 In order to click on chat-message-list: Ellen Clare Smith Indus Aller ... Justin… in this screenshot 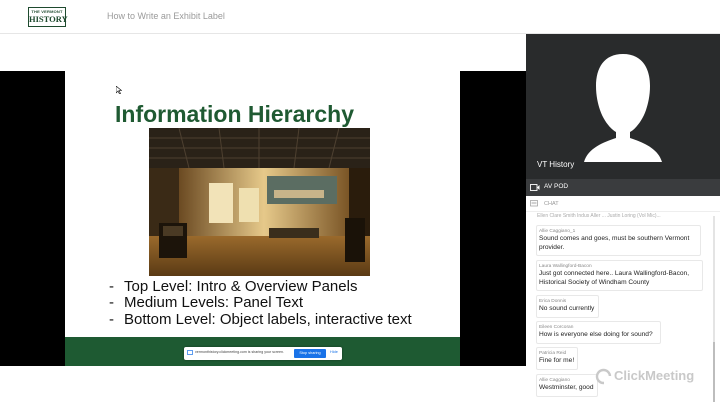, I will do `click(623, 308)`.